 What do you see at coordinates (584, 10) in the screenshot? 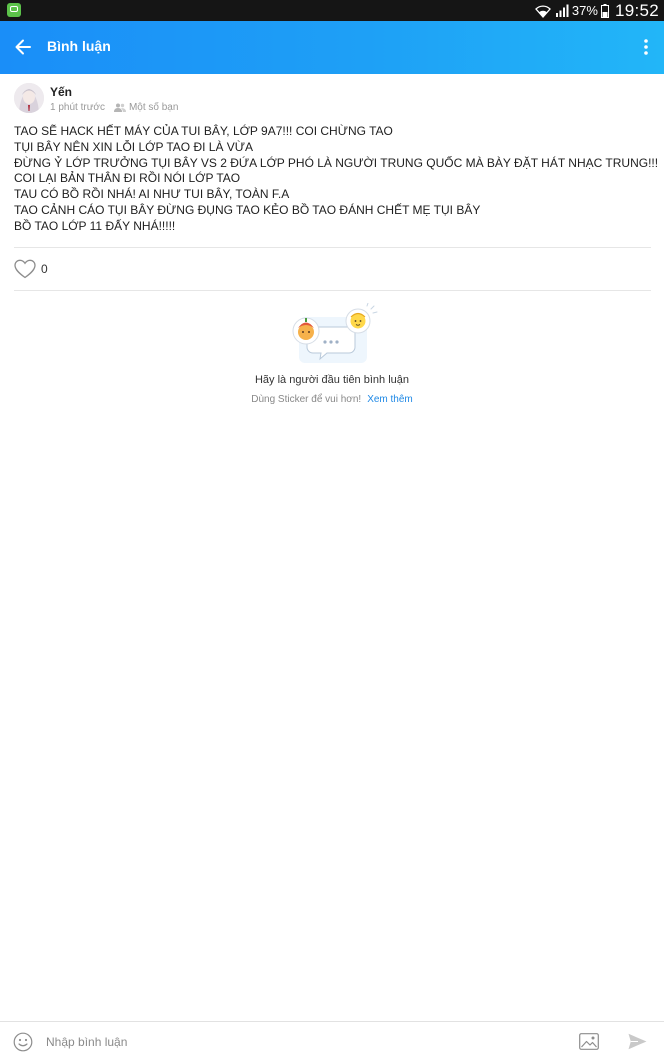
I see `battery-percent: 37%` at bounding box center [584, 10].